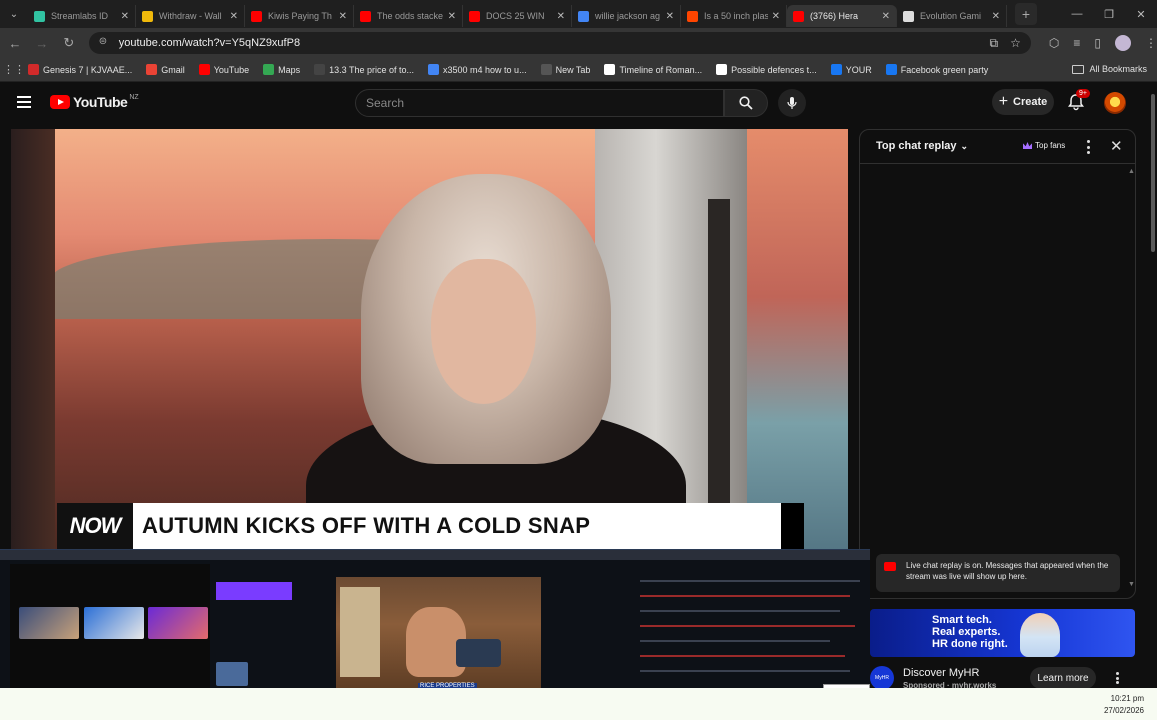 The width and height of the screenshot is (1157, 720). What do you see at coordinates (1131, 171) in the screenshot?
I see `scroll-up-icon: ▲` at bounding box center [1131, 171].